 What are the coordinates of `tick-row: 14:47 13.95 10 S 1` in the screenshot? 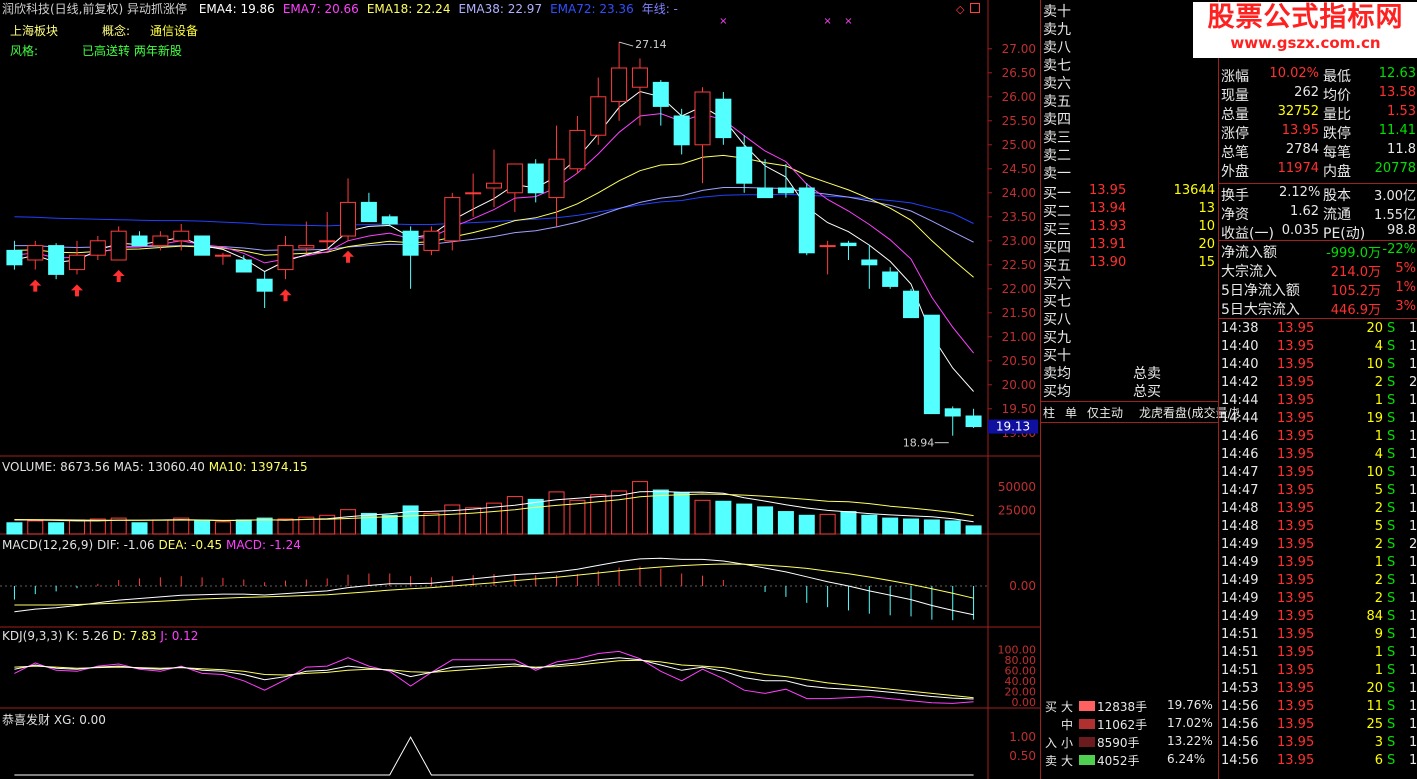 It's located at (1318, 473).